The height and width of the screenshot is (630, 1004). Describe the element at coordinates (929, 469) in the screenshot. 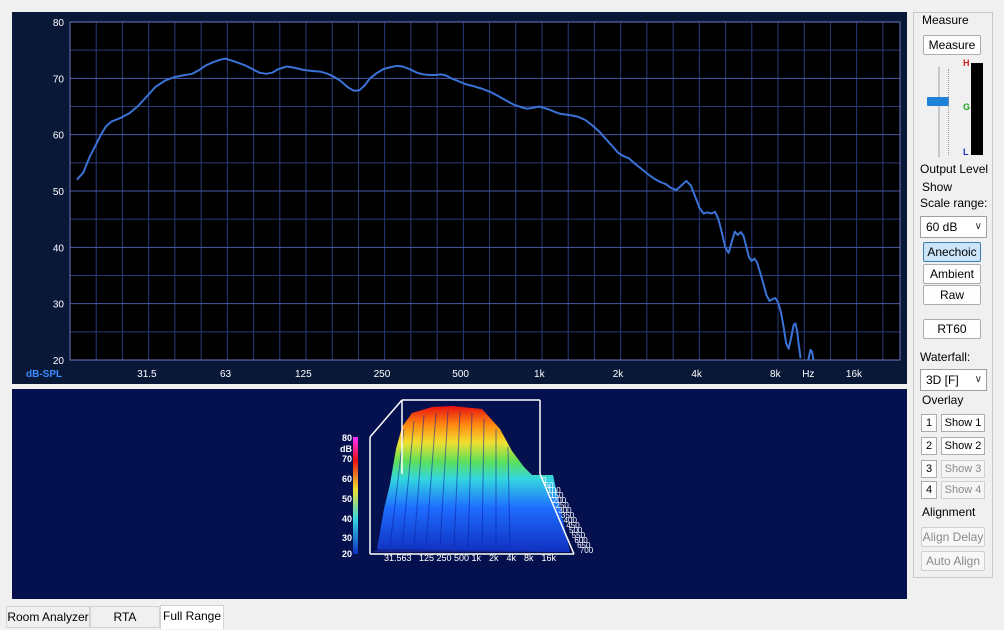

I see `overlay-3-button: 3` at that location.